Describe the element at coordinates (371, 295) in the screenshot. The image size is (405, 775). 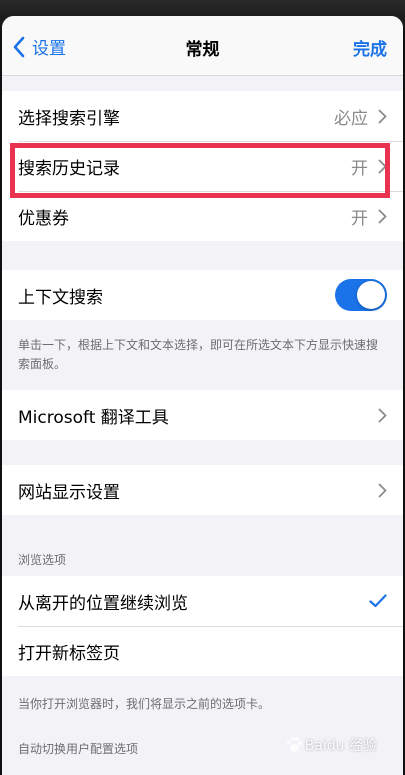
I see `toggle-knob` at that location.